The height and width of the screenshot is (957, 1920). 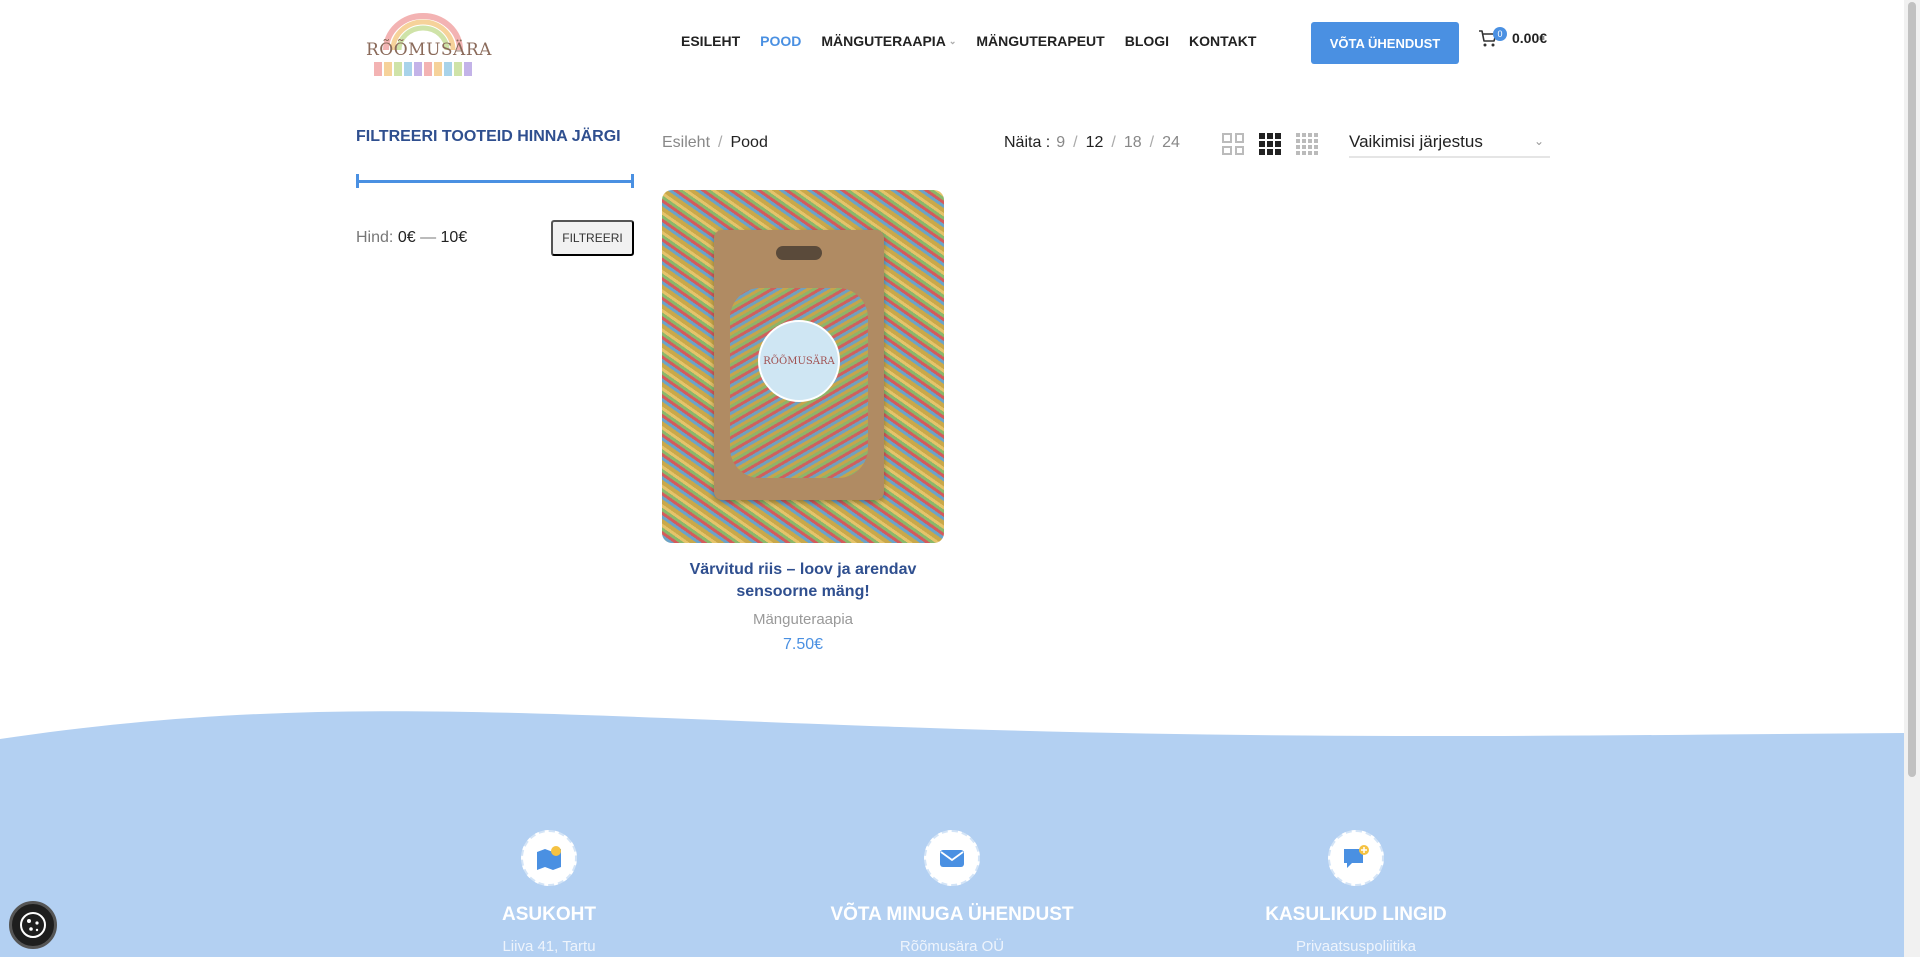 I want to click on footer-title: KASULIKUD LINGID, so click(x=1356, y=914).